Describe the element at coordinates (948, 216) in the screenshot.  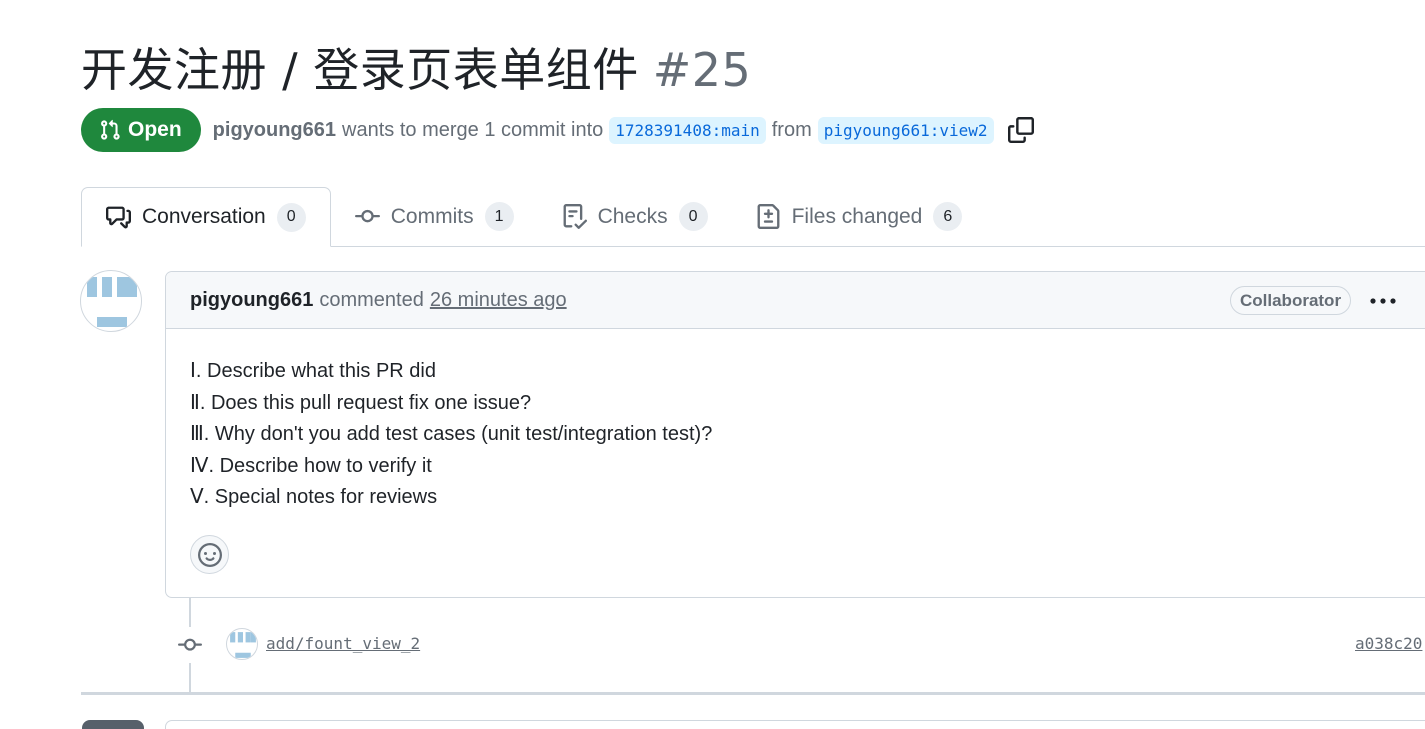
I see `tab-files-changed-count: 6` at that location.